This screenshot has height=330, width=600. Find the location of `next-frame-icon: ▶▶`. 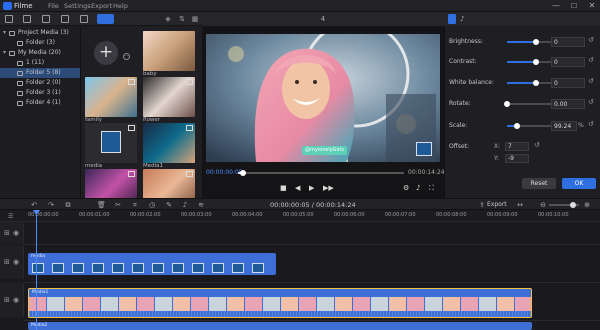

next-frame-icon: ▶▶ is located at coordinates (328, 188).